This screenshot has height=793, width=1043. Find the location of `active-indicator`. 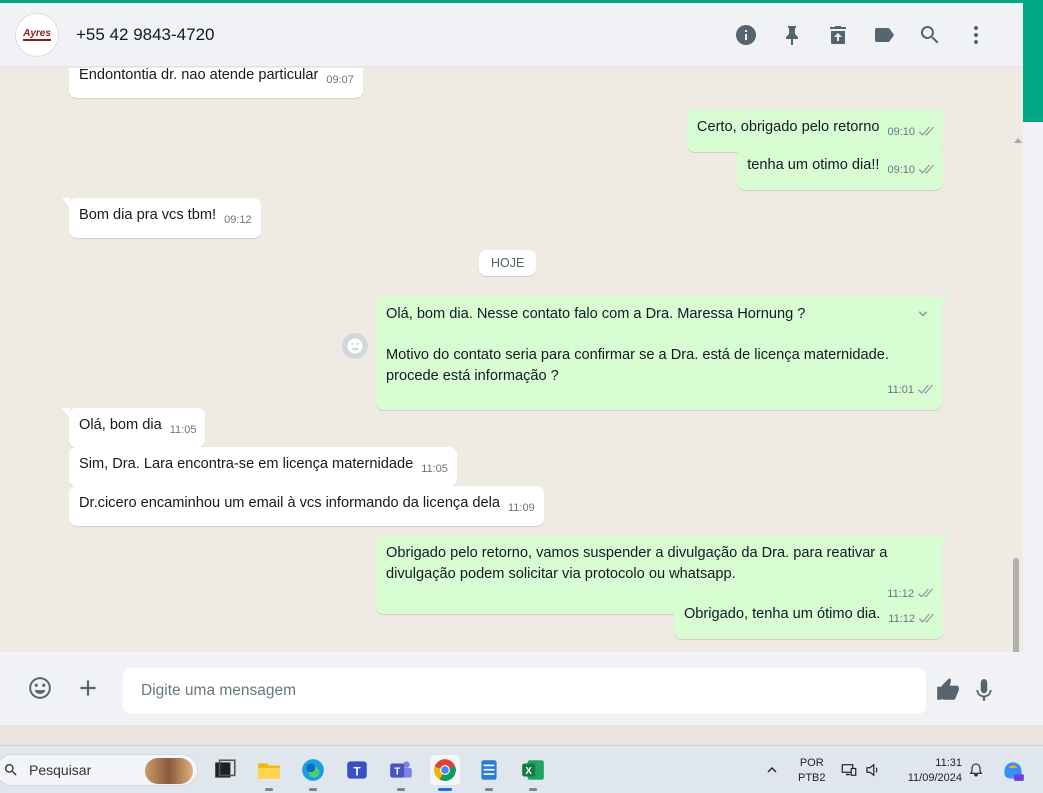

active-indicator is located at coordinates (445, 789).